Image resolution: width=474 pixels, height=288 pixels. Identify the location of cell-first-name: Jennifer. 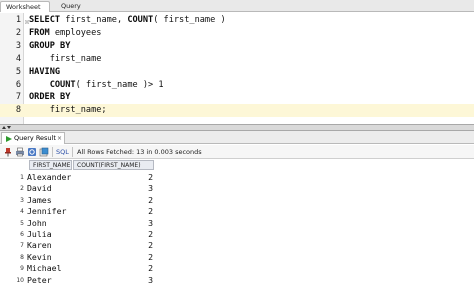
(46, 212).